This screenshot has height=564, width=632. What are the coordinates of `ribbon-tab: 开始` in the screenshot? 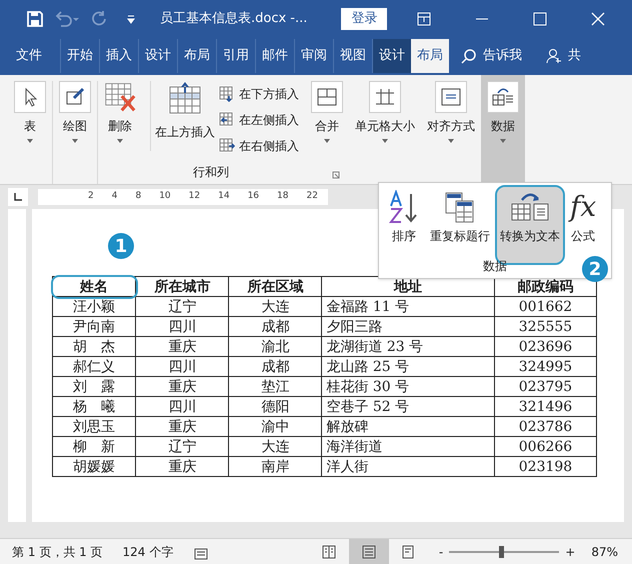 It's located at (79, 56).